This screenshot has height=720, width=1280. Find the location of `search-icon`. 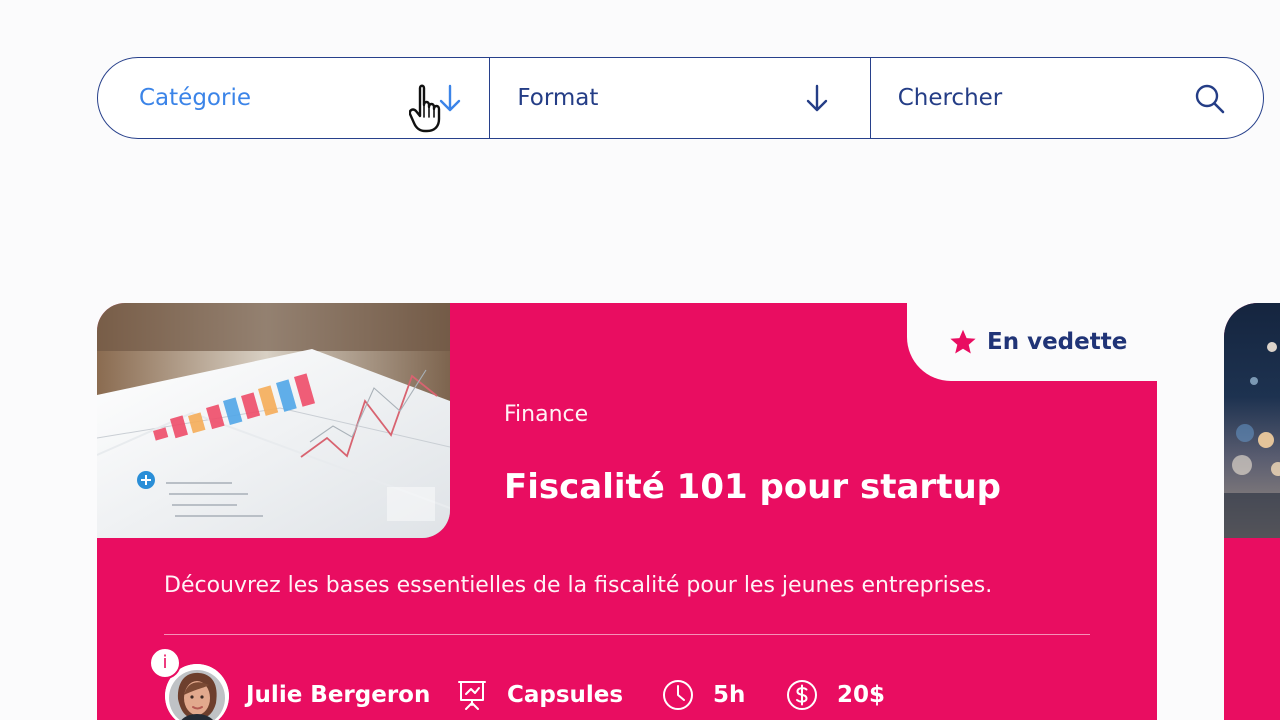

search-icon is located at coordinates (1210, 99).